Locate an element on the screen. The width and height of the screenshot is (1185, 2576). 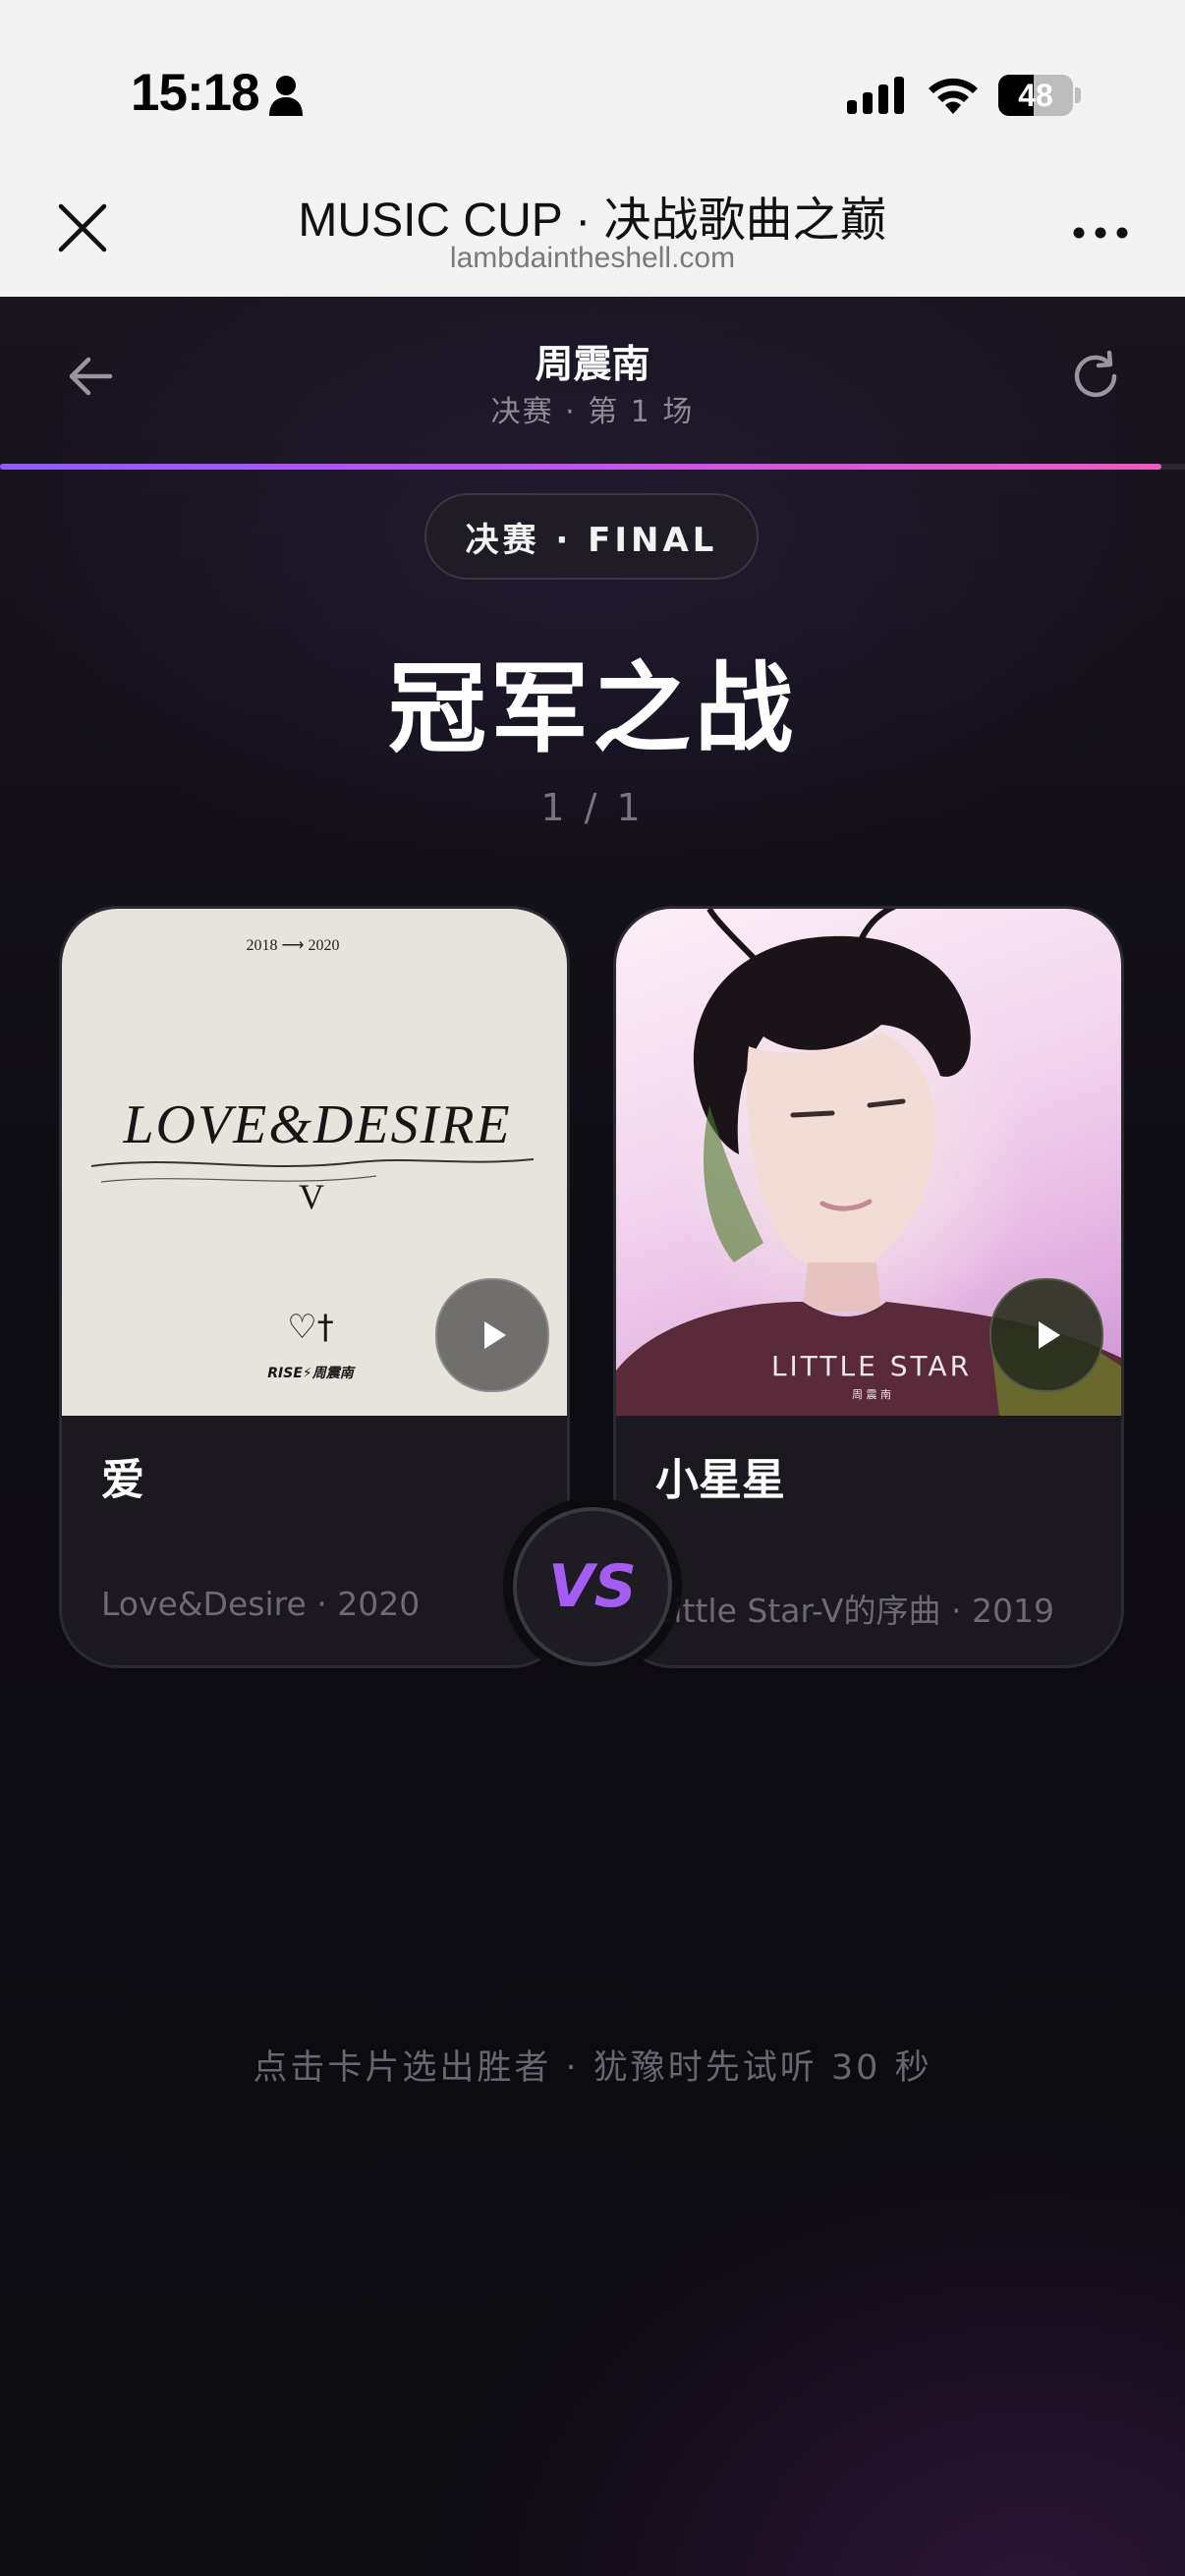
stage-badge: 决赛 · FINAL is located at coordinates (592, 536).